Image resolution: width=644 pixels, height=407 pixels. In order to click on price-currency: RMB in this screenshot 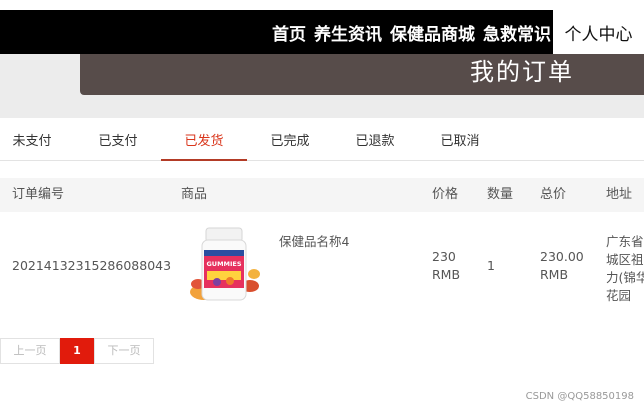, I will do `click(446, 274)`.